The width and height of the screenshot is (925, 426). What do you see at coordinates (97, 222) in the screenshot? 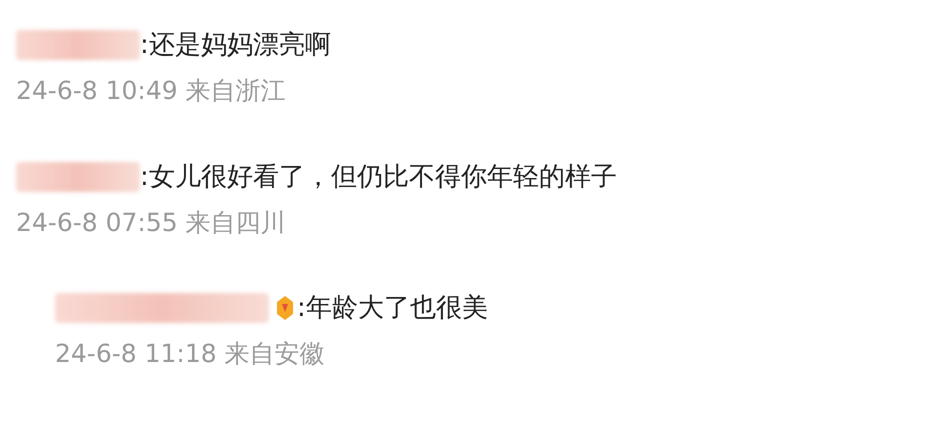
I see `comment-time: 24-6-8 07:55` at bounding box center [97, 222].